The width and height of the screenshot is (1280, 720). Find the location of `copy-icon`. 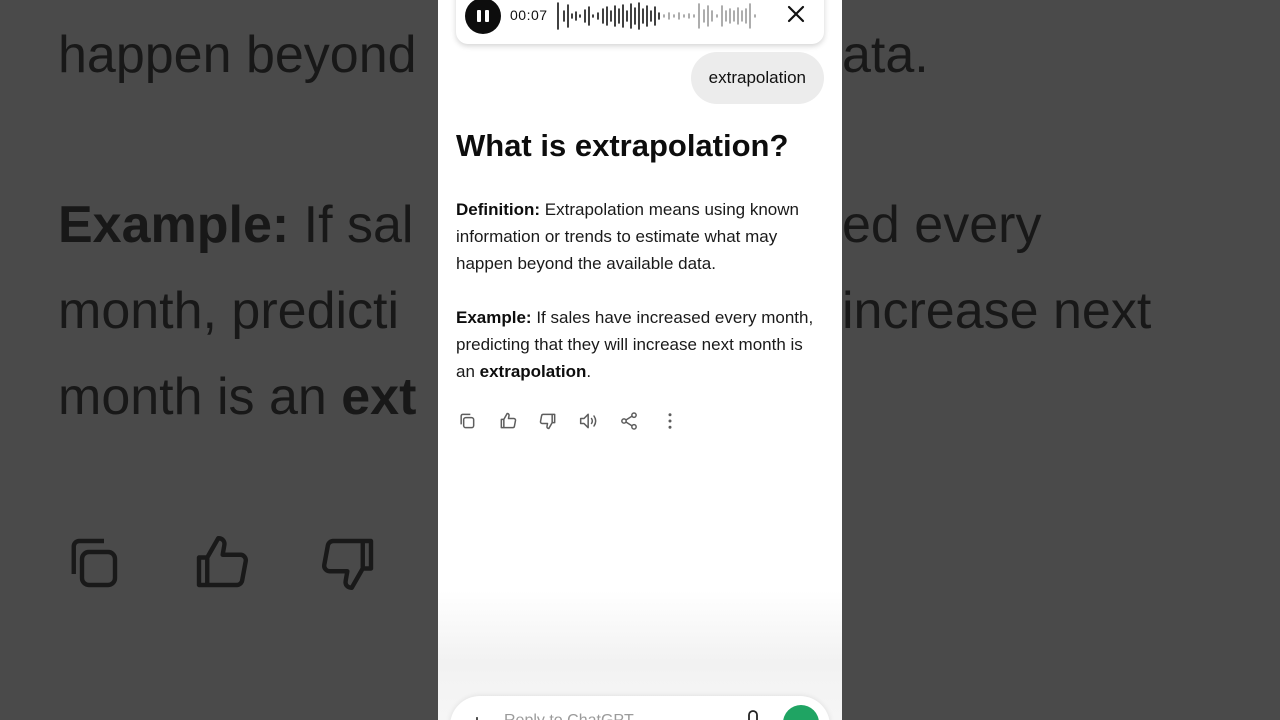

copy-icon is located at coordinates (467, 421).